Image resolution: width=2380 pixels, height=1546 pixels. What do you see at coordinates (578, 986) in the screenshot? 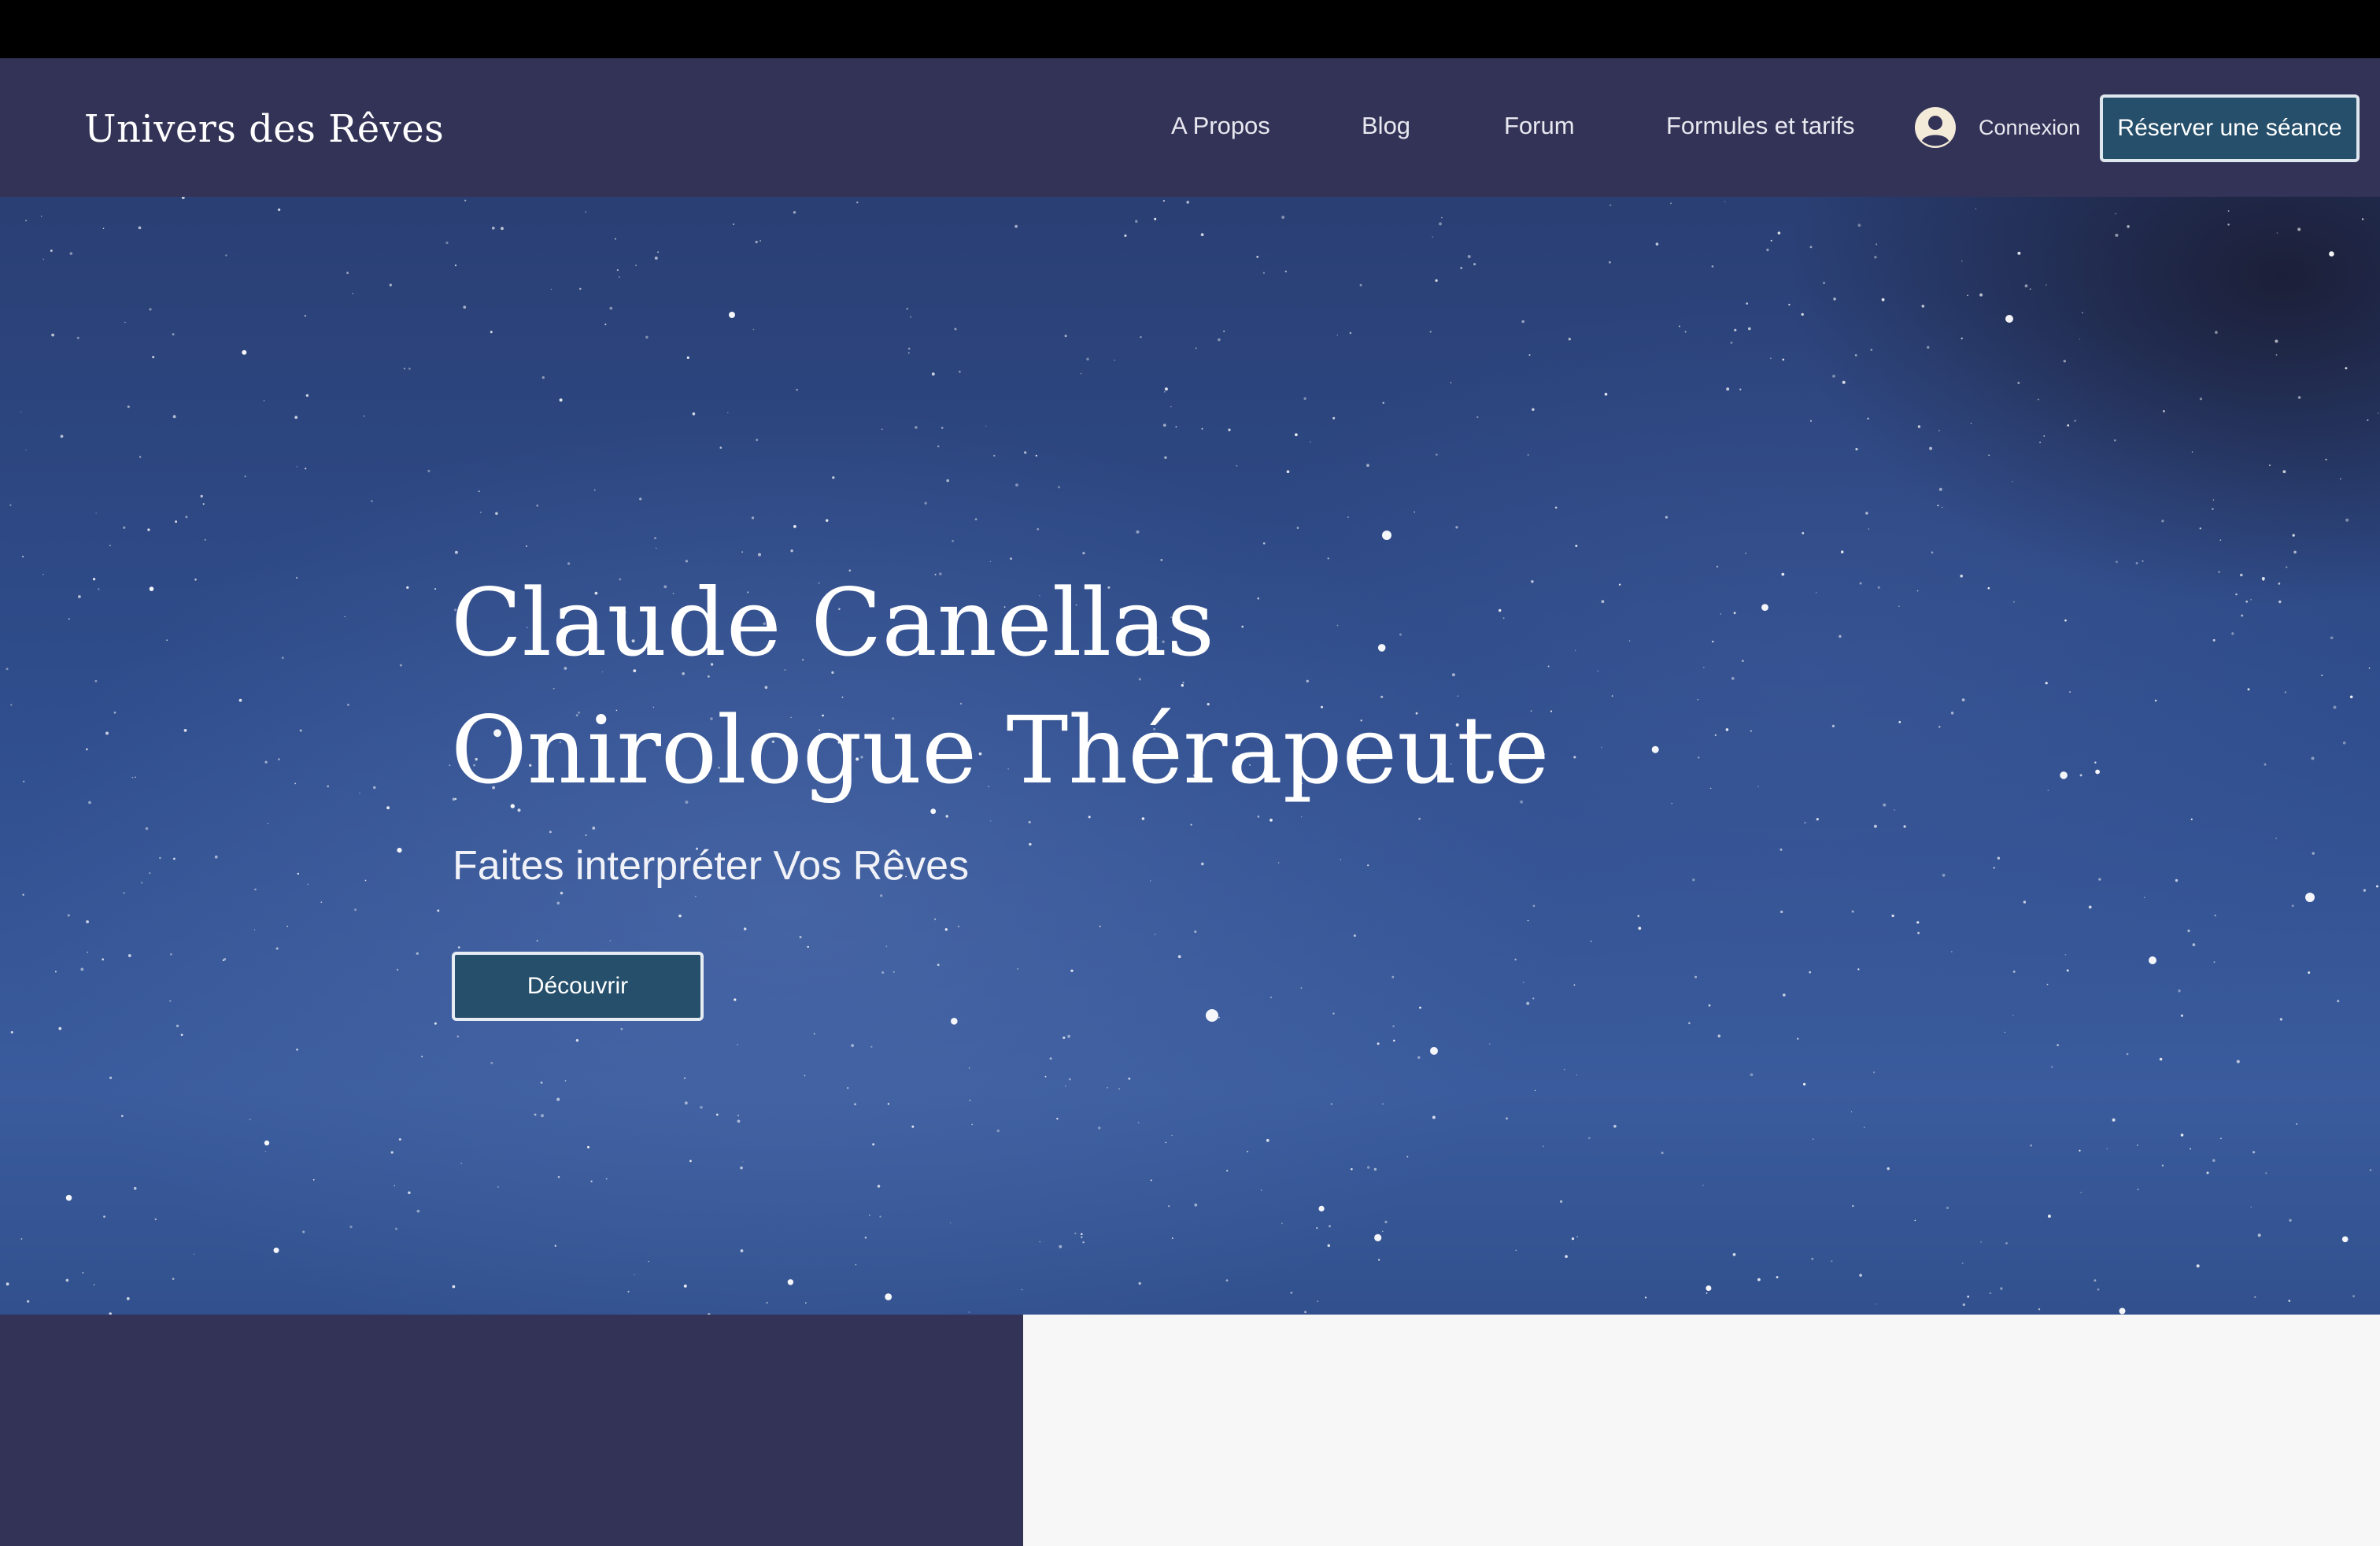
I see `discover-button: Découvrir` at bounding box center [578, 986].